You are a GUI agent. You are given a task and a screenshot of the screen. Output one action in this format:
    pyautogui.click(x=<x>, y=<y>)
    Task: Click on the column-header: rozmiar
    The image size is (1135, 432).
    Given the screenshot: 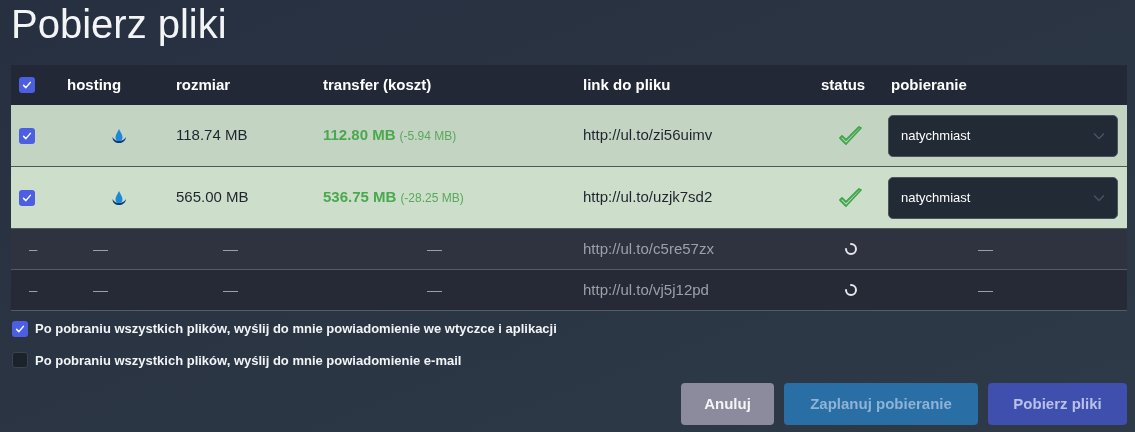 What is the action you would take?
    pyautogui.click(x=204, y=84)
    